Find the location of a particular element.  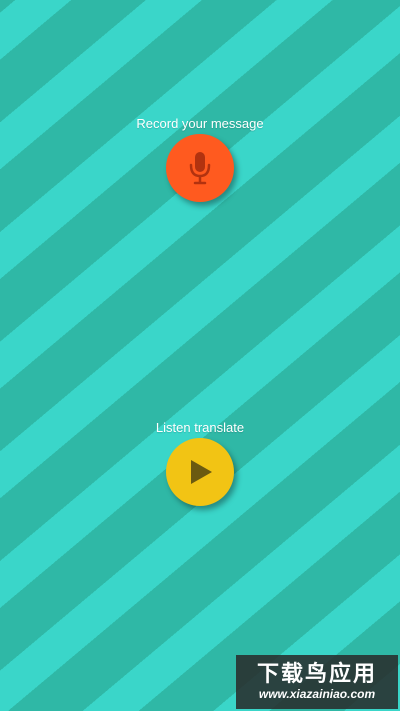

listen-label: Listen translate is located at coordinates (200, 427).